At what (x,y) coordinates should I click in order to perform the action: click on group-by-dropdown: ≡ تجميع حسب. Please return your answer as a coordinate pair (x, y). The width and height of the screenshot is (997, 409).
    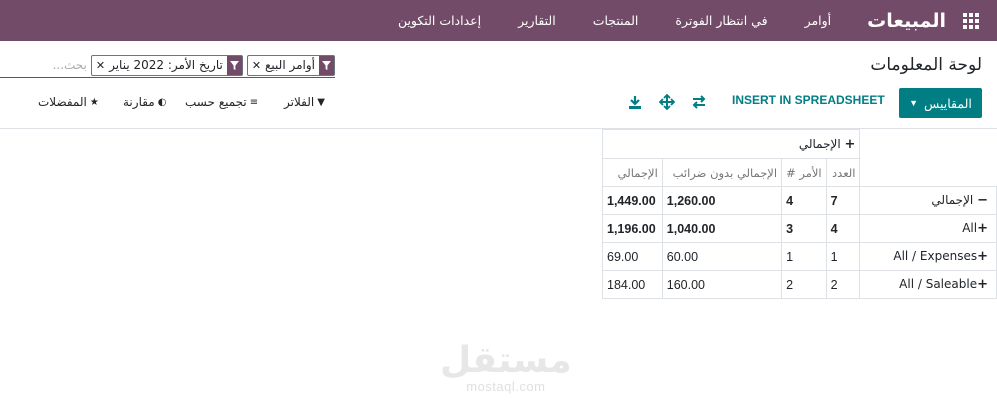
    Looking at the image, I should click on (221, 102).